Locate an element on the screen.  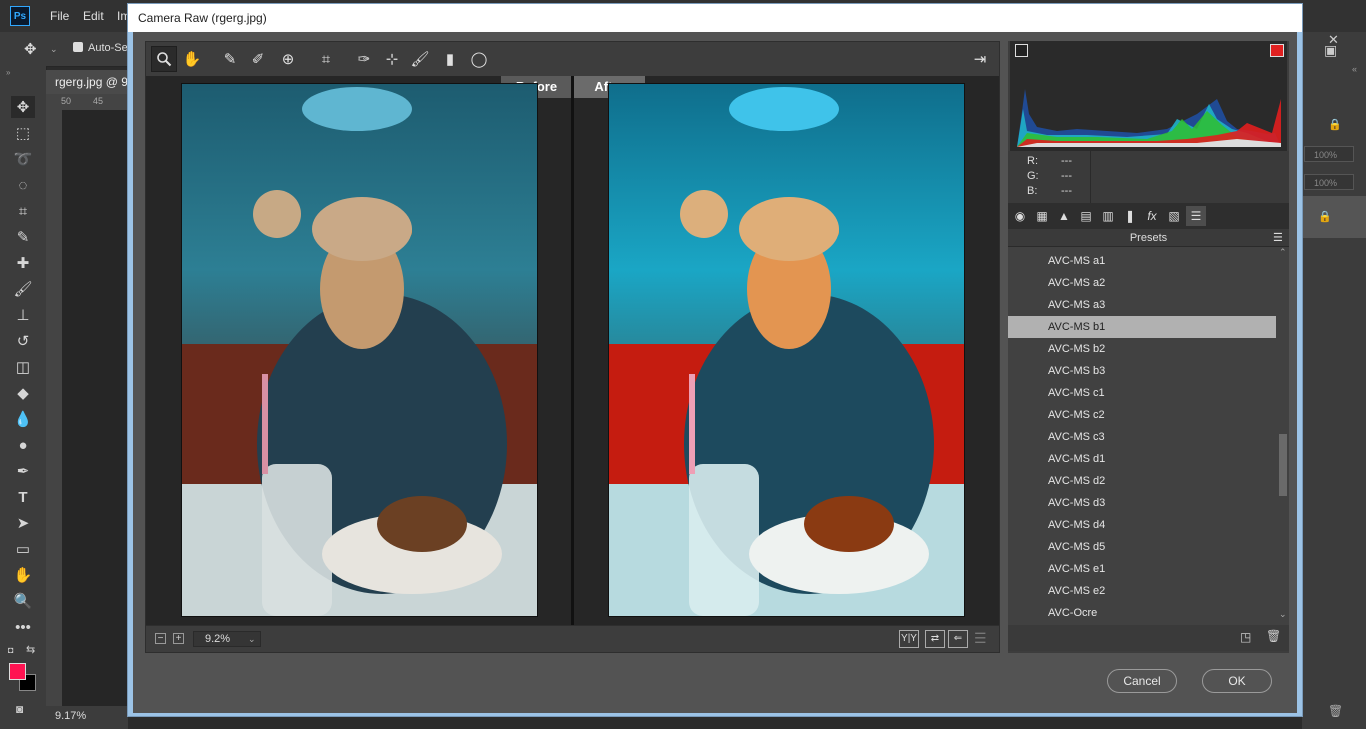
stamp-tool-icon: ⊥ is located at coordinates (23, 315).